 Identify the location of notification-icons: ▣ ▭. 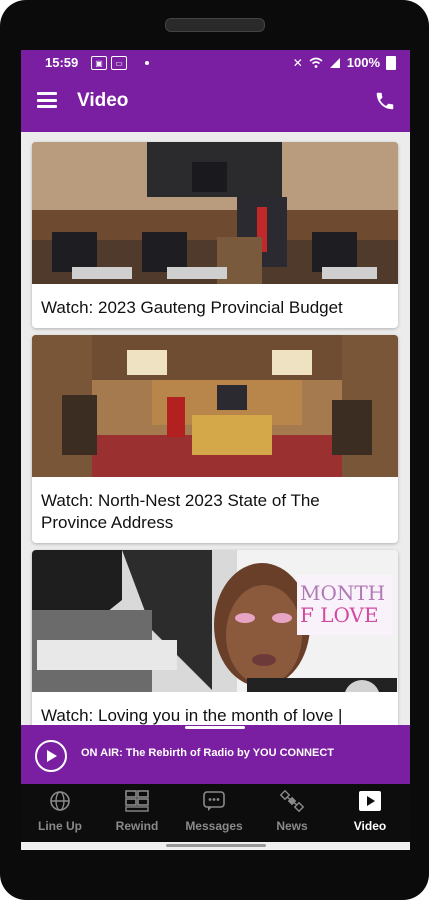
(109, 63).